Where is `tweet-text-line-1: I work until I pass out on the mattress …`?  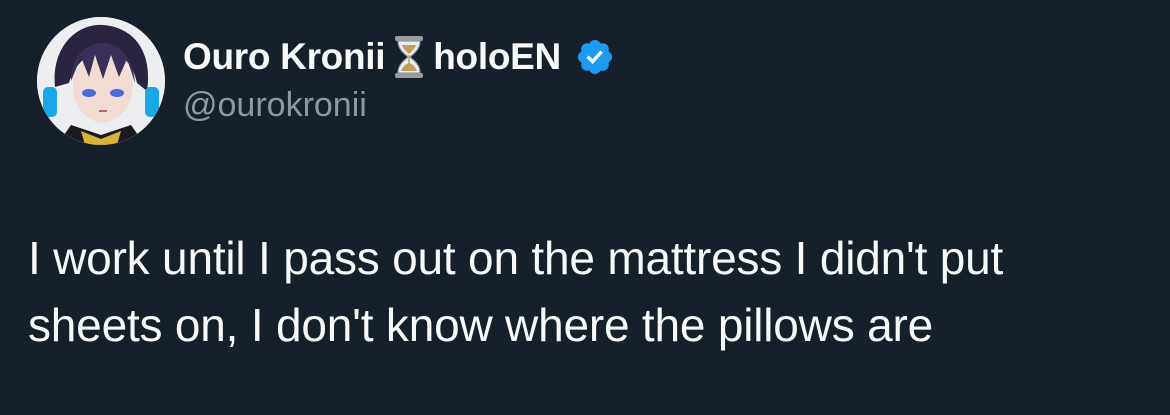 tweet-text-line-1: I work until I pass out on the mattress … is located at coordinates (516, 258).